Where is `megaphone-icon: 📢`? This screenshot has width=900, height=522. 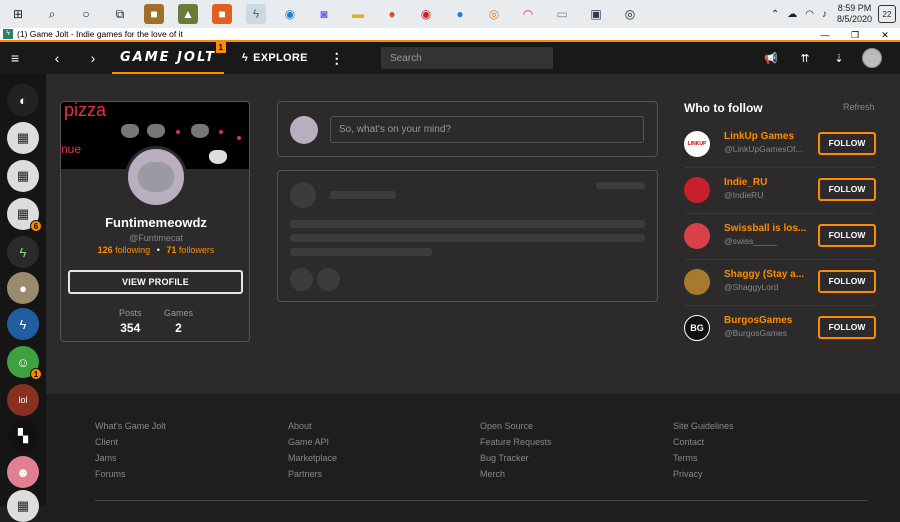 megaphone-icon: 📢 is located at coordinates (771, 58).